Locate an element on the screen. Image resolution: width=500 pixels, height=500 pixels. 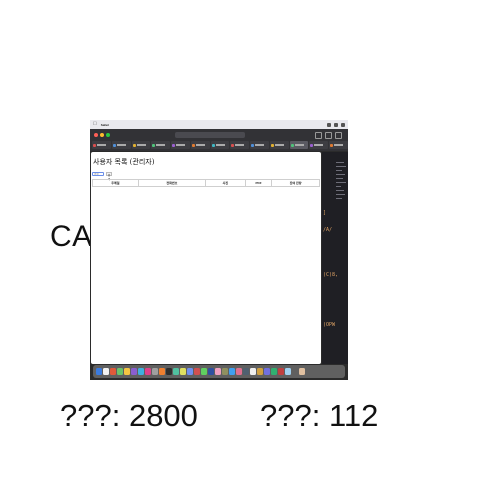
new-tab-icon is located at coordinates (328, 135).